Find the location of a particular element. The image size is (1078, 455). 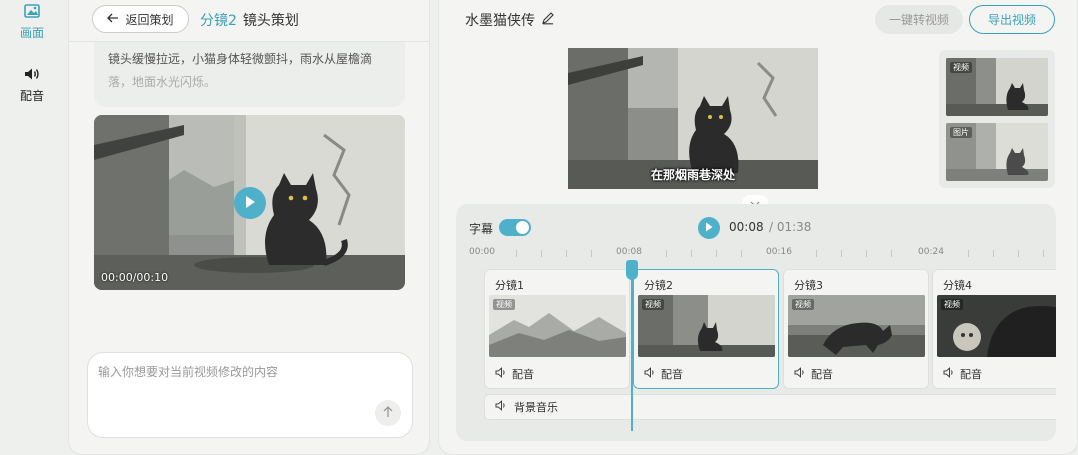

send-button is located at coordinates (388, 413).